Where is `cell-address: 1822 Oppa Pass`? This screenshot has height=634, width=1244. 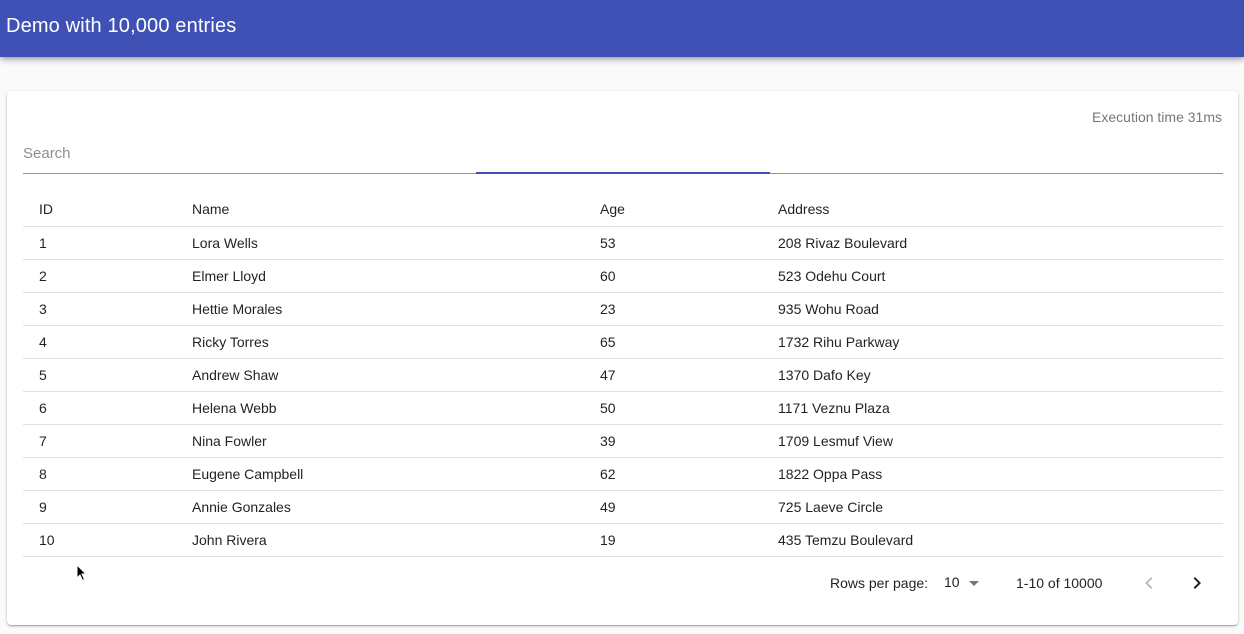
cell-address: 1822 Oppa Pass is located at coordinates (1000, 474).